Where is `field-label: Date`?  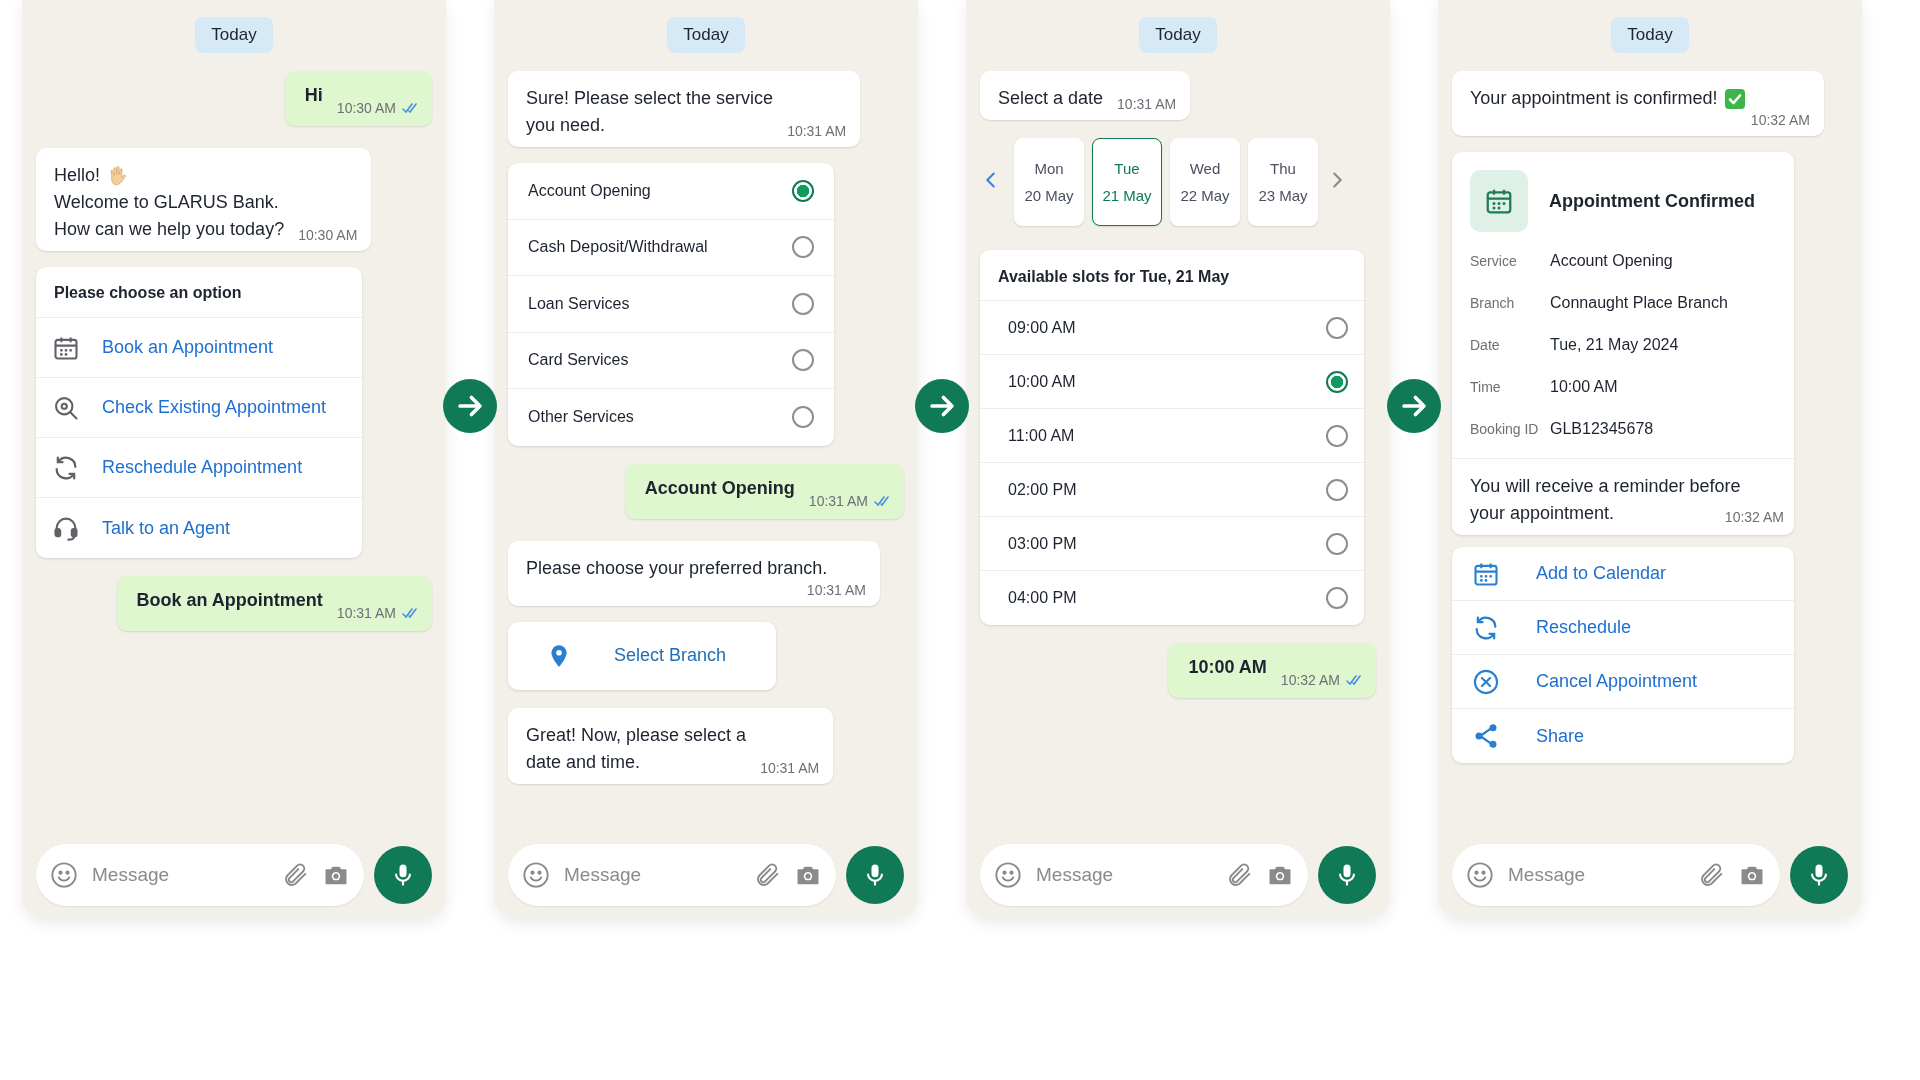 field-label: Date is located at coordinates (1485, 345).